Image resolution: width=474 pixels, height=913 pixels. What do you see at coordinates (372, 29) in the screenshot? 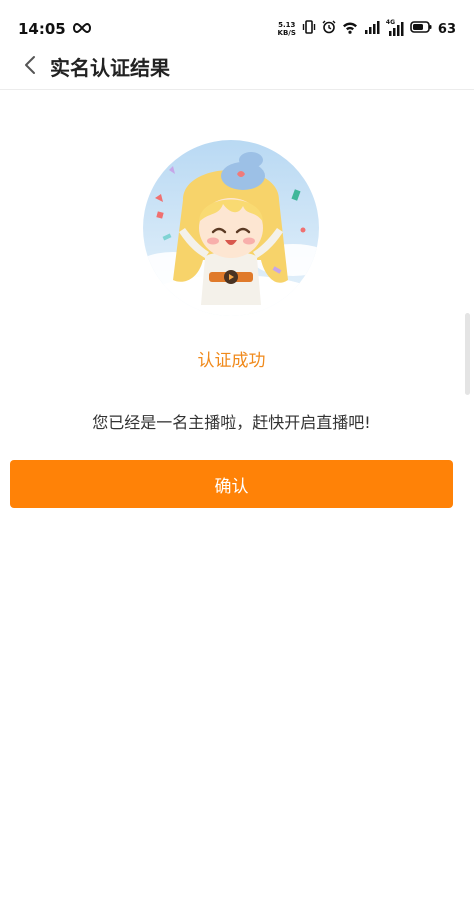
I see `signal-icon` at bounding box center [372, 29].